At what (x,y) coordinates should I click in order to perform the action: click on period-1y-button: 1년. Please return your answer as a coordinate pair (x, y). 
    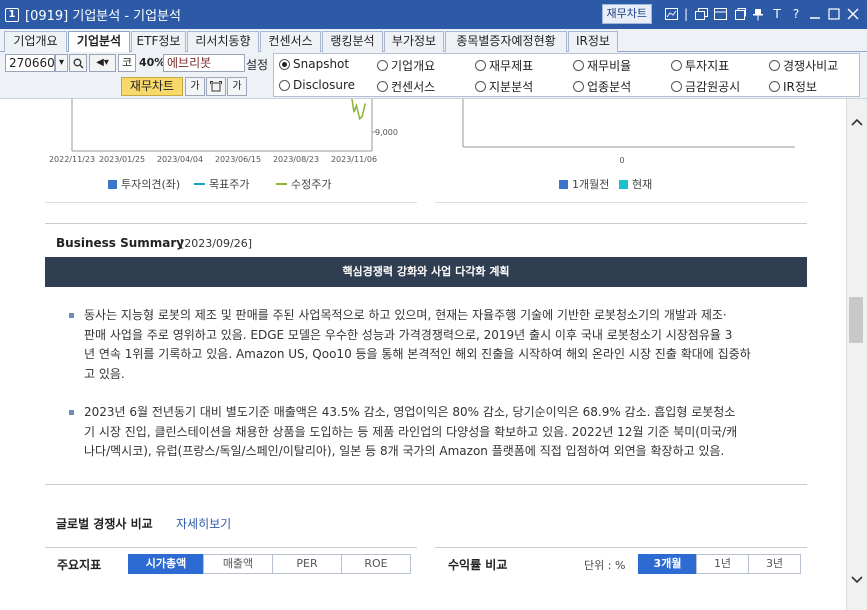
    Looking at the image, I should click on (722, 564).